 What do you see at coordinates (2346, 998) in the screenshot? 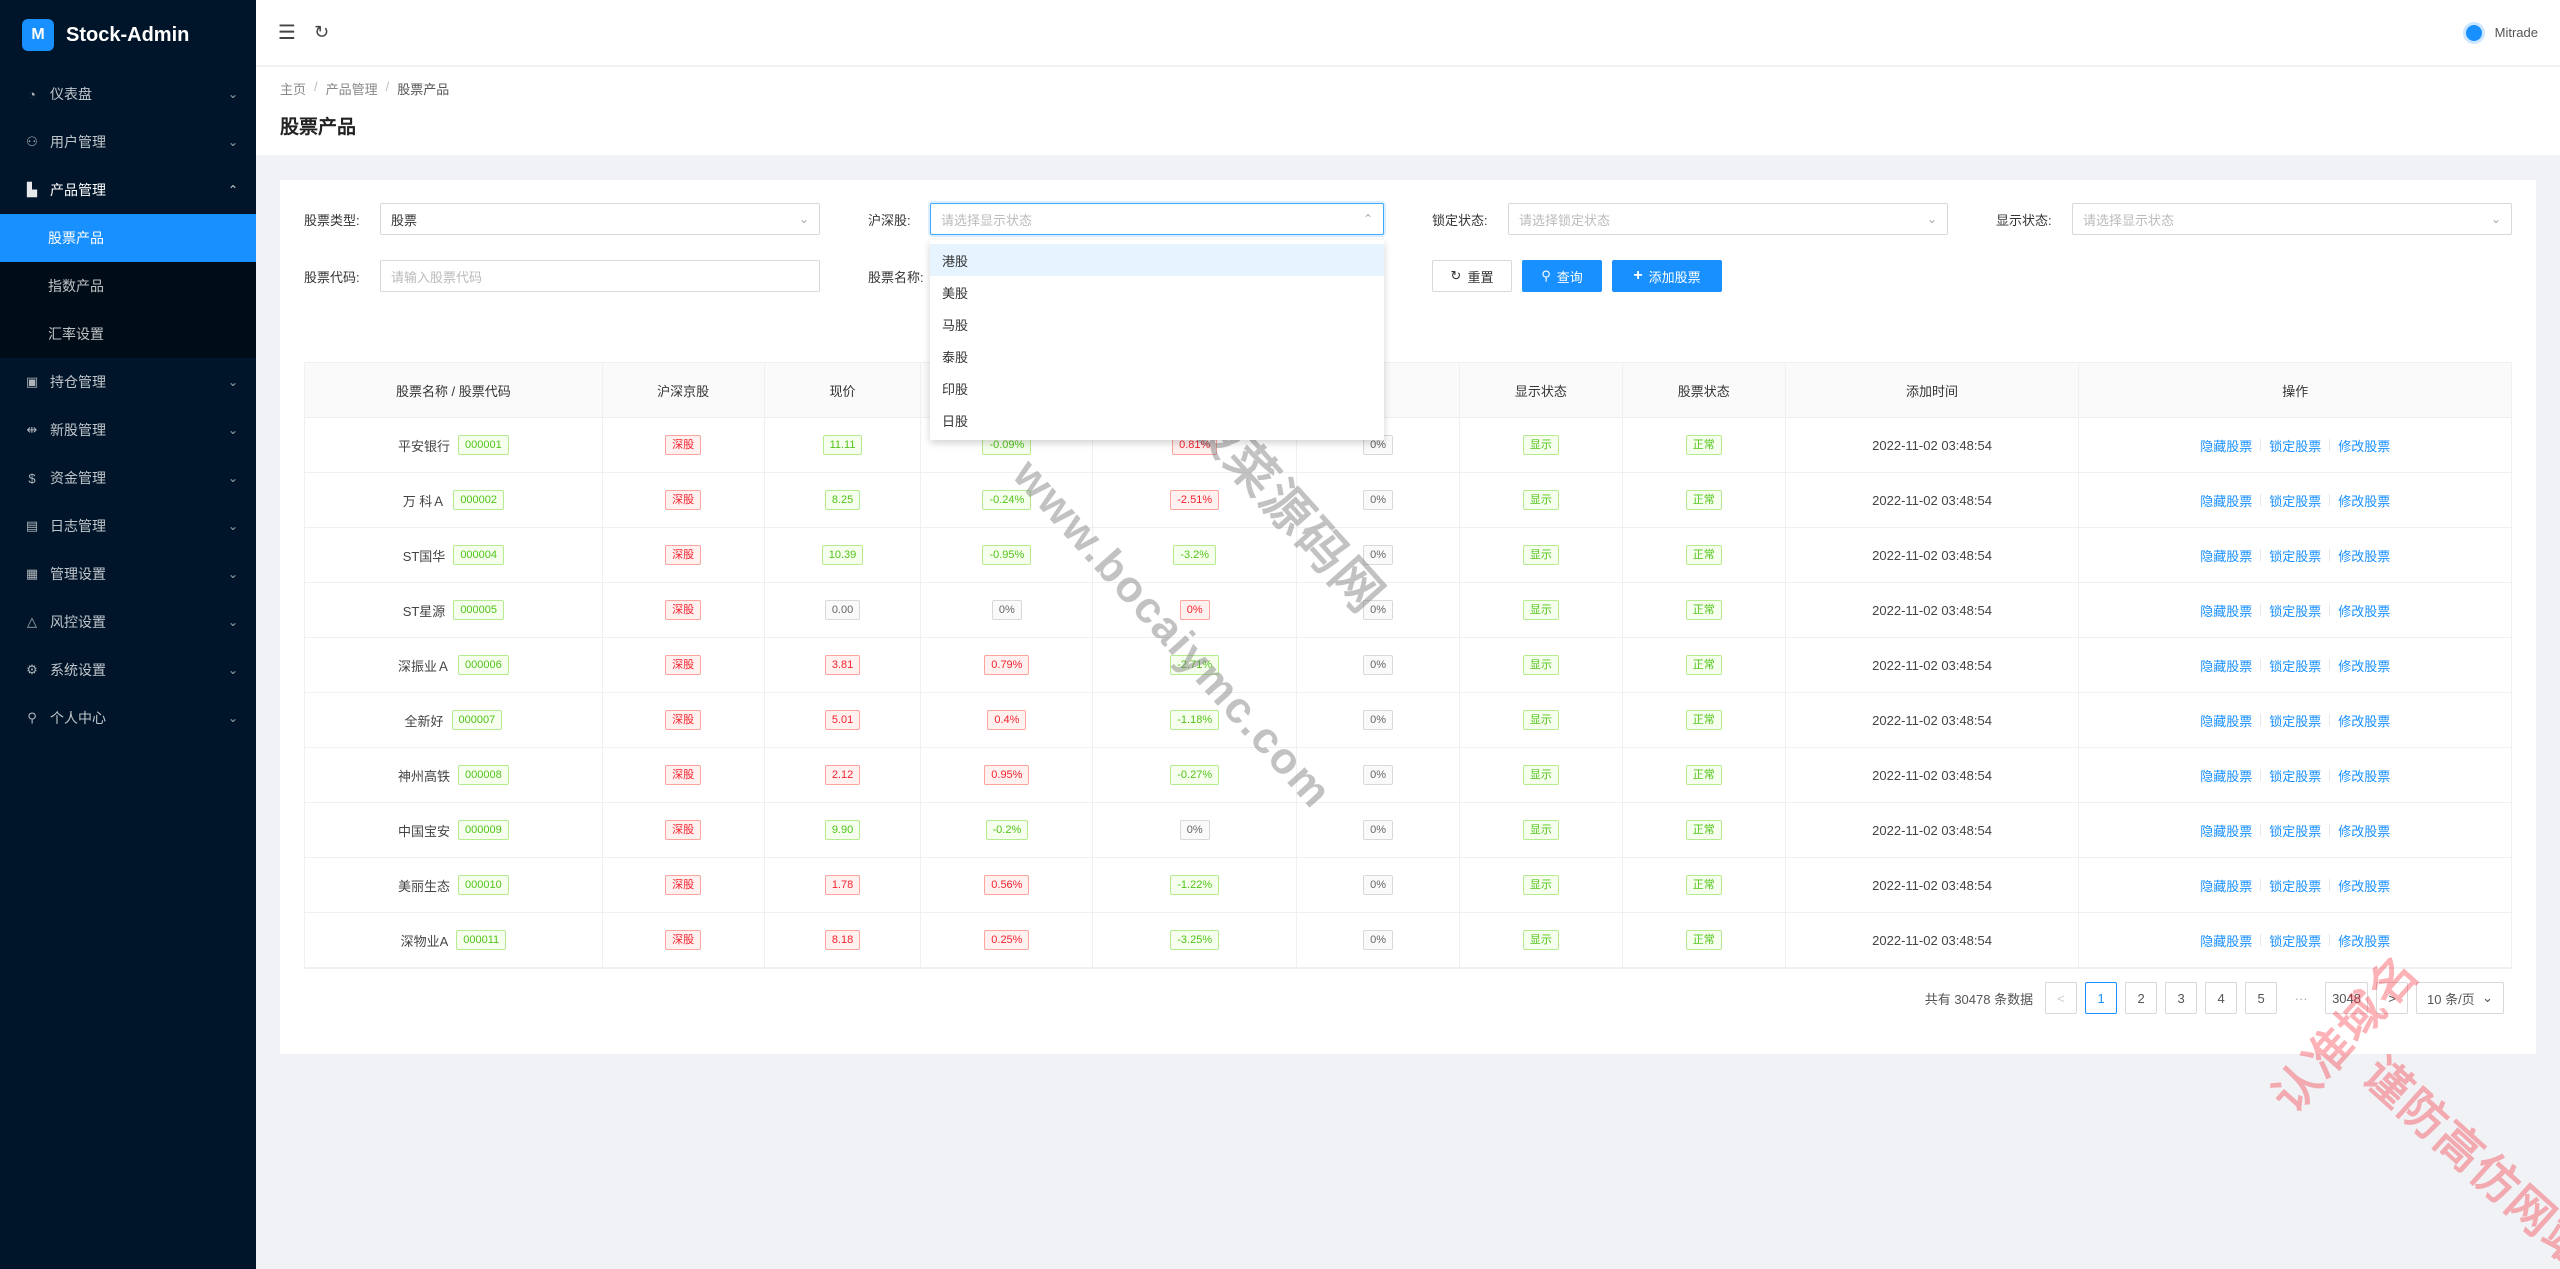
I see `last-page-button: 3048` at bounding box center [2346, 998].